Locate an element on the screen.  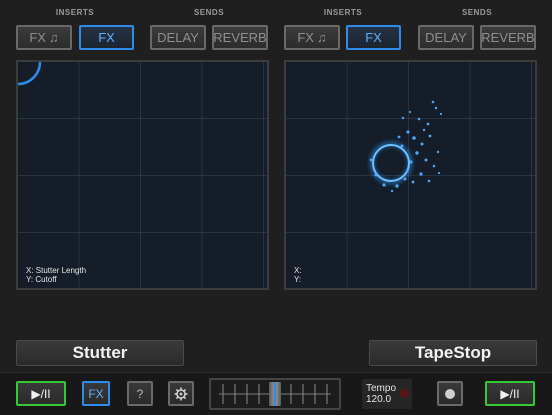
right-reverb-button: REVERB is located at coordinates (508, 37).